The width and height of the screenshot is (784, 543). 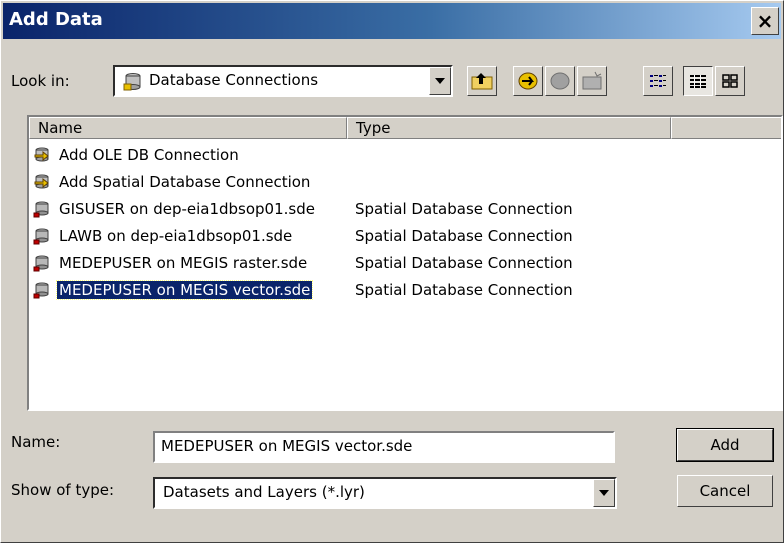 I want to click on details-view-icon, so click(x=698, y=81).